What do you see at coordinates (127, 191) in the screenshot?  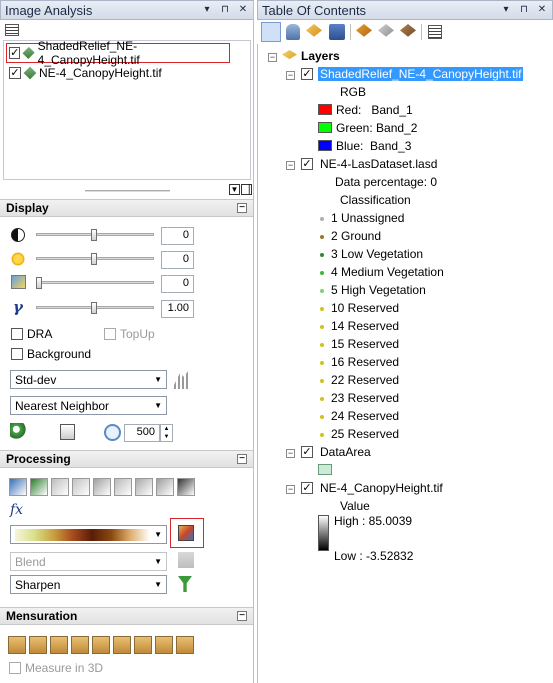 I see `splitter` at bounding box center [127, 191].